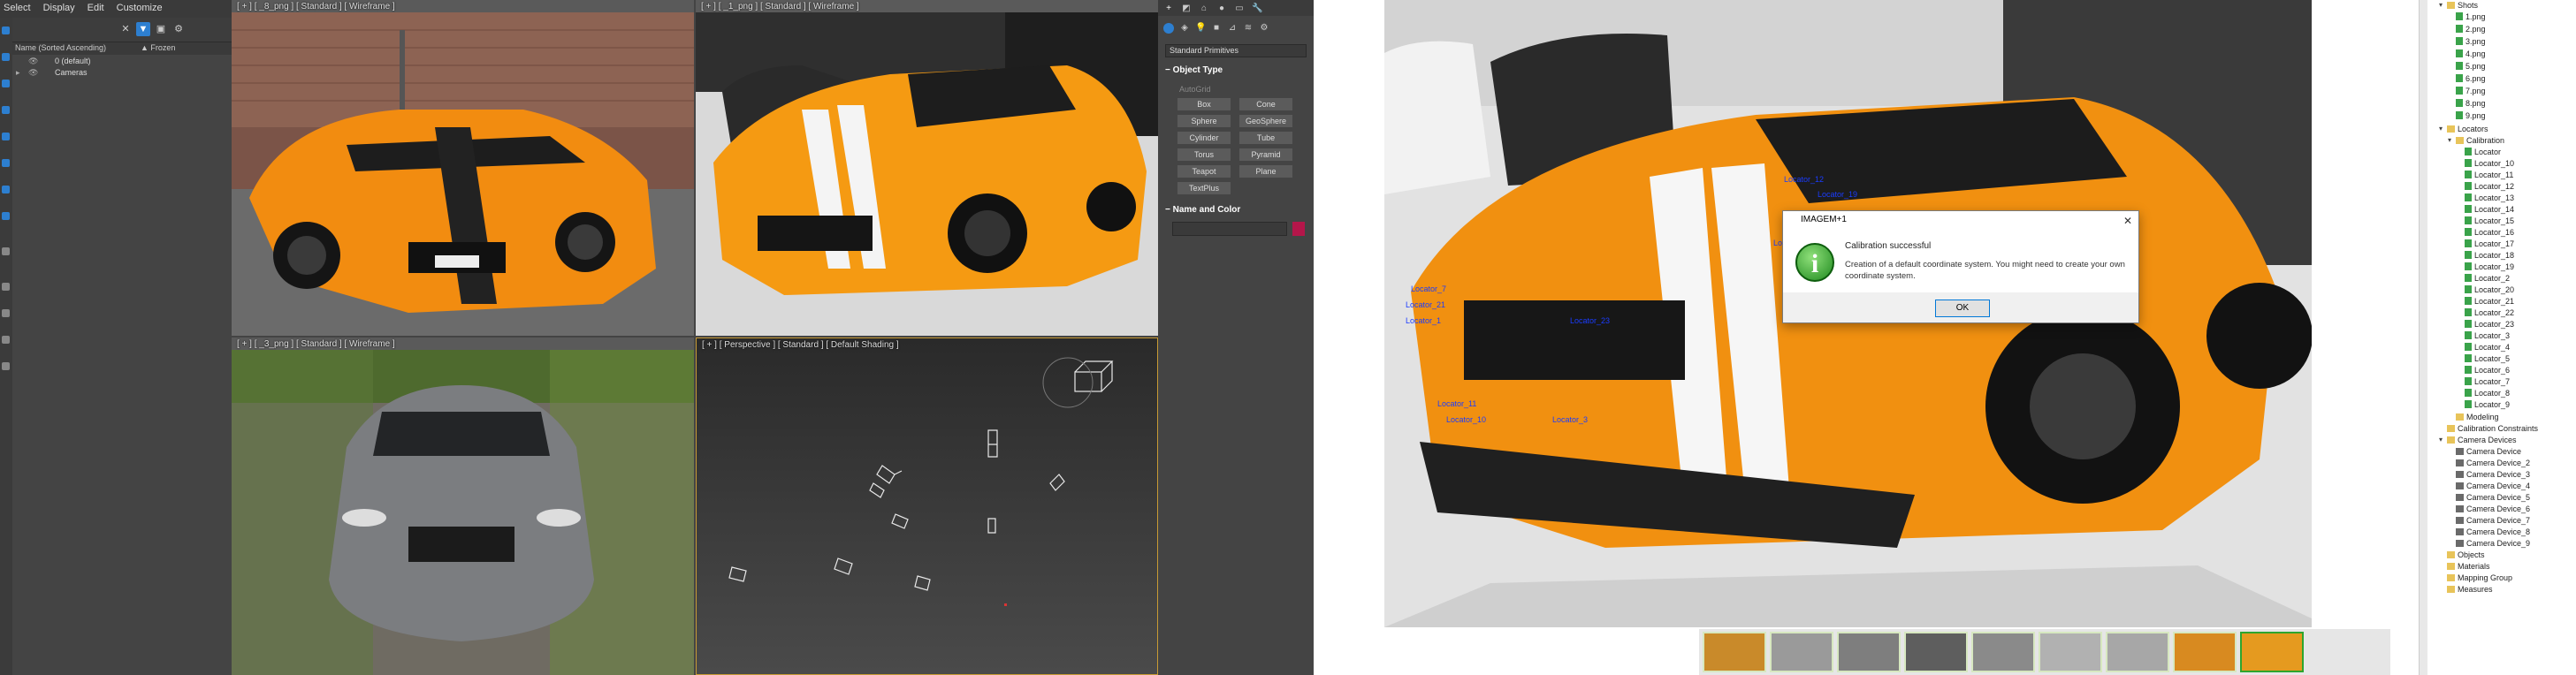 The width and height of the screenshot is (2576, 675). Describe the element at coordinates (2483, 152) in the screenshot. I see `tree-item-locator: Locator` at that location.